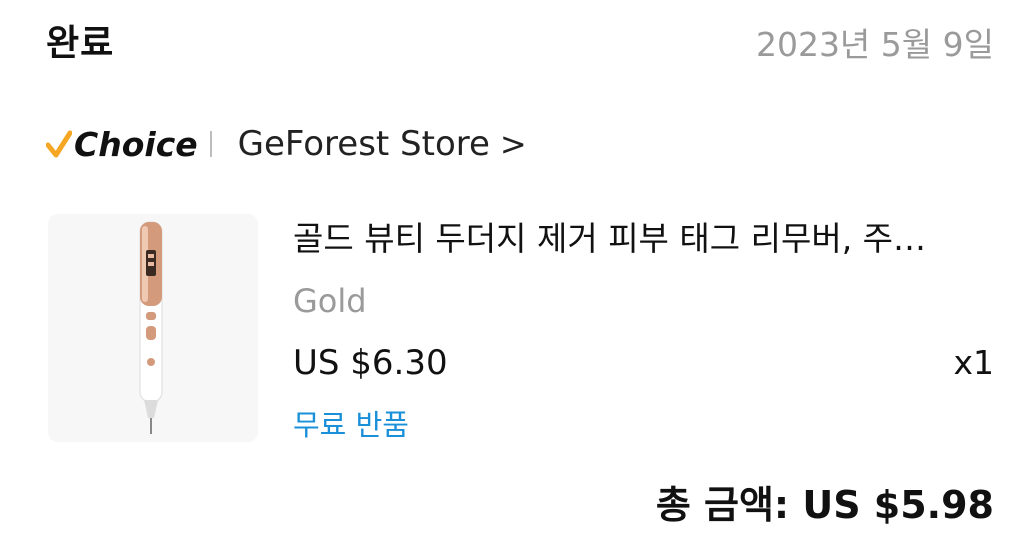  I want to click on choice-label: Choice, so click(136, 144).